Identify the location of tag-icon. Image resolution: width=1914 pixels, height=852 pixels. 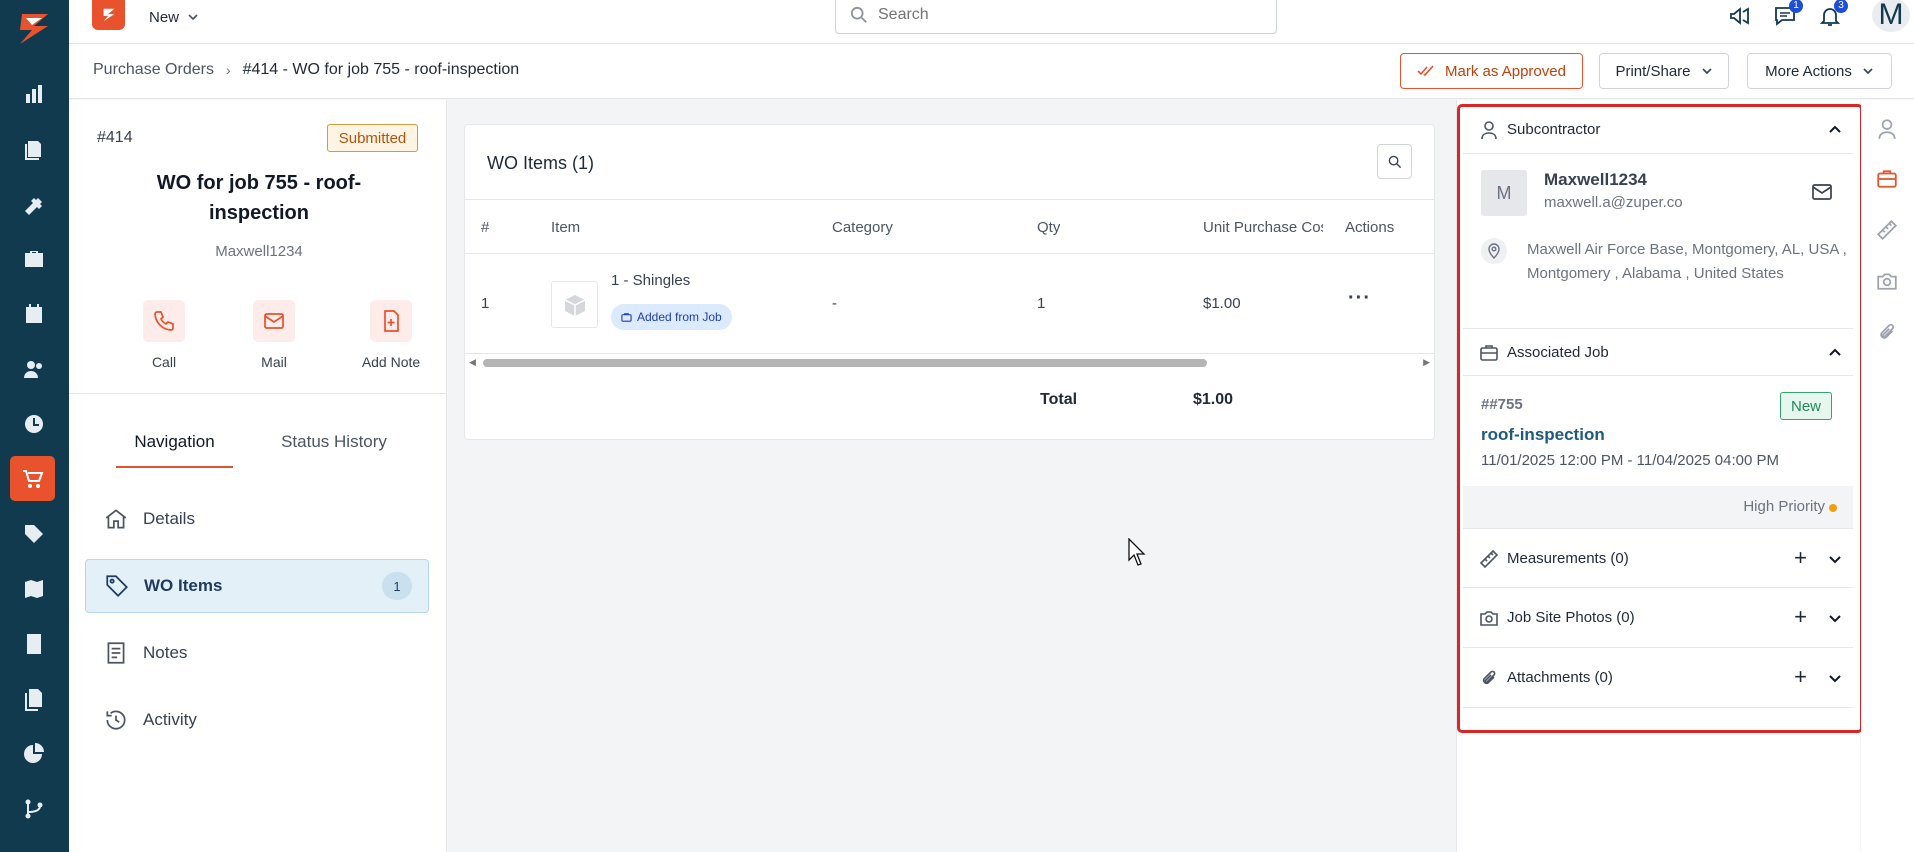
(117, 586).